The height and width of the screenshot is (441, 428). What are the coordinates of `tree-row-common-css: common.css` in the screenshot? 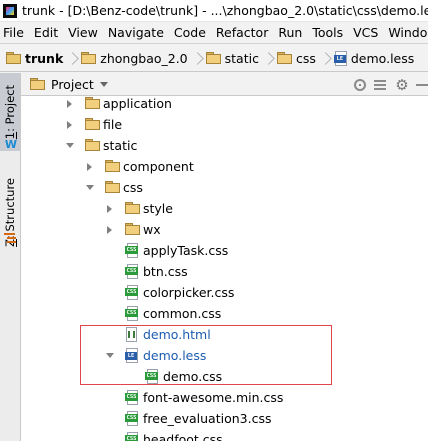 It's located at (224, 313).